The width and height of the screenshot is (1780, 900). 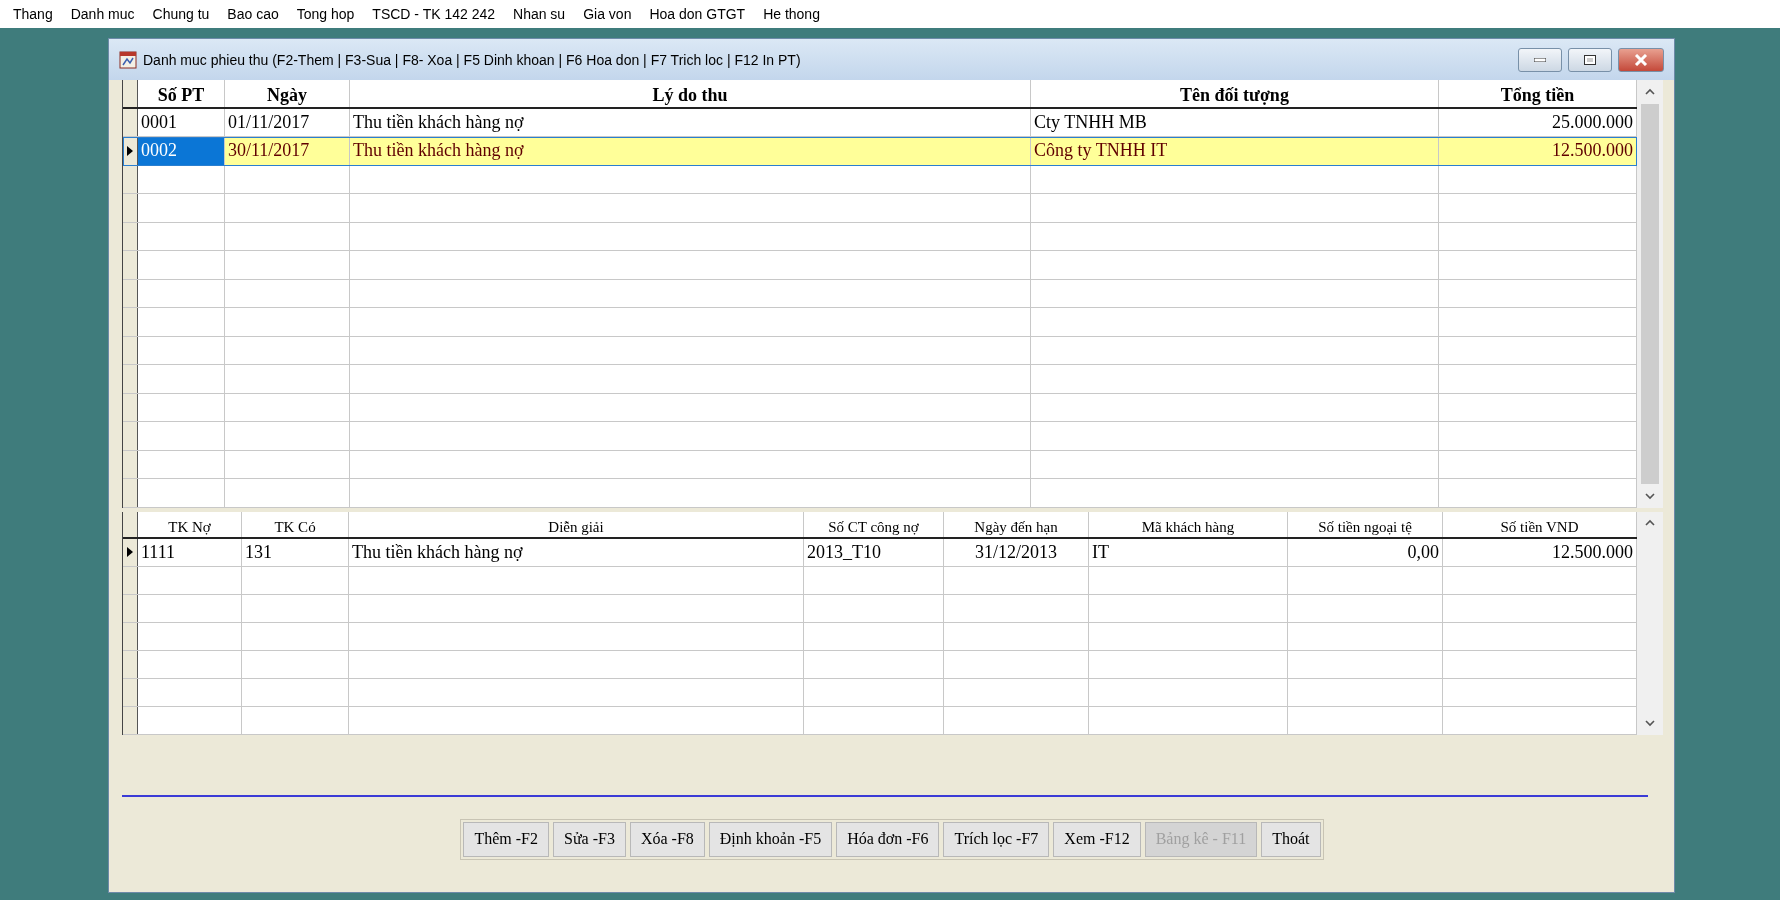 What do you see at coordinates (1365, 552) in the screenshot?
I see `table-cell: 0,00` at bounding box center [1365, 552].